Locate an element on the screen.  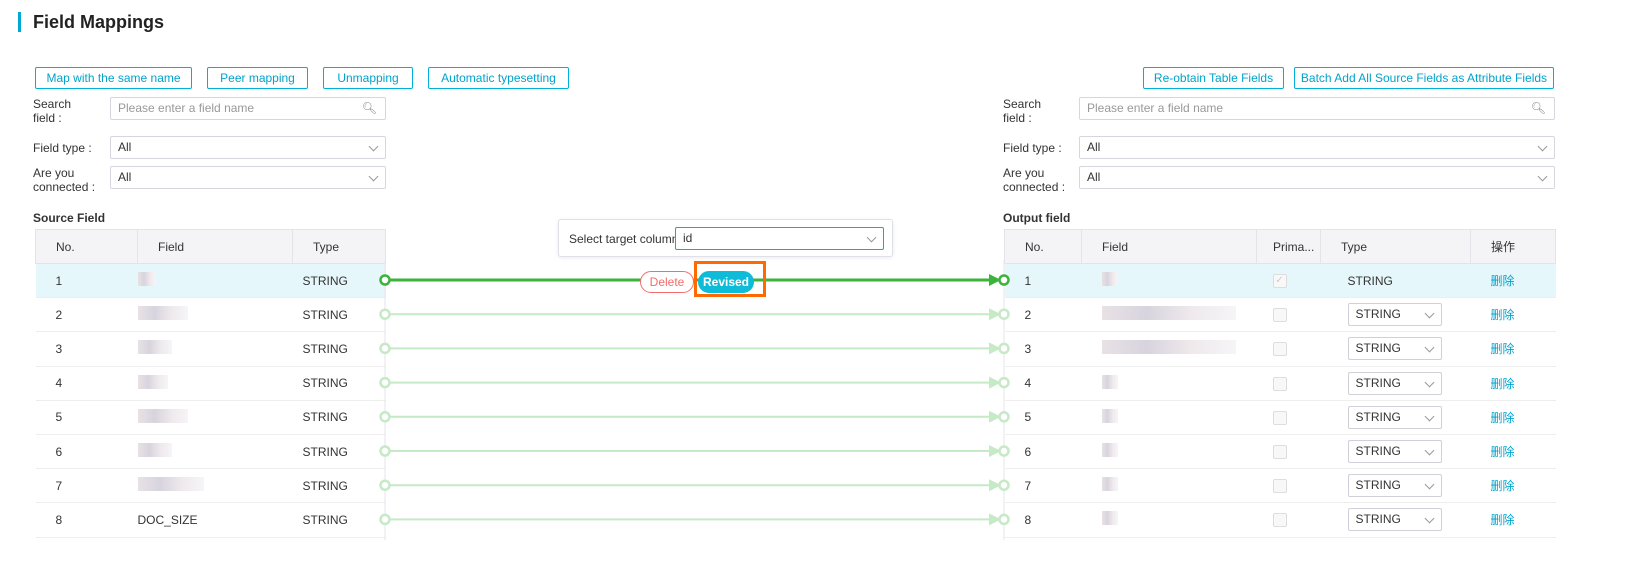
search-placeholder: Please enter a field name is located at coordinates (1155, 108).